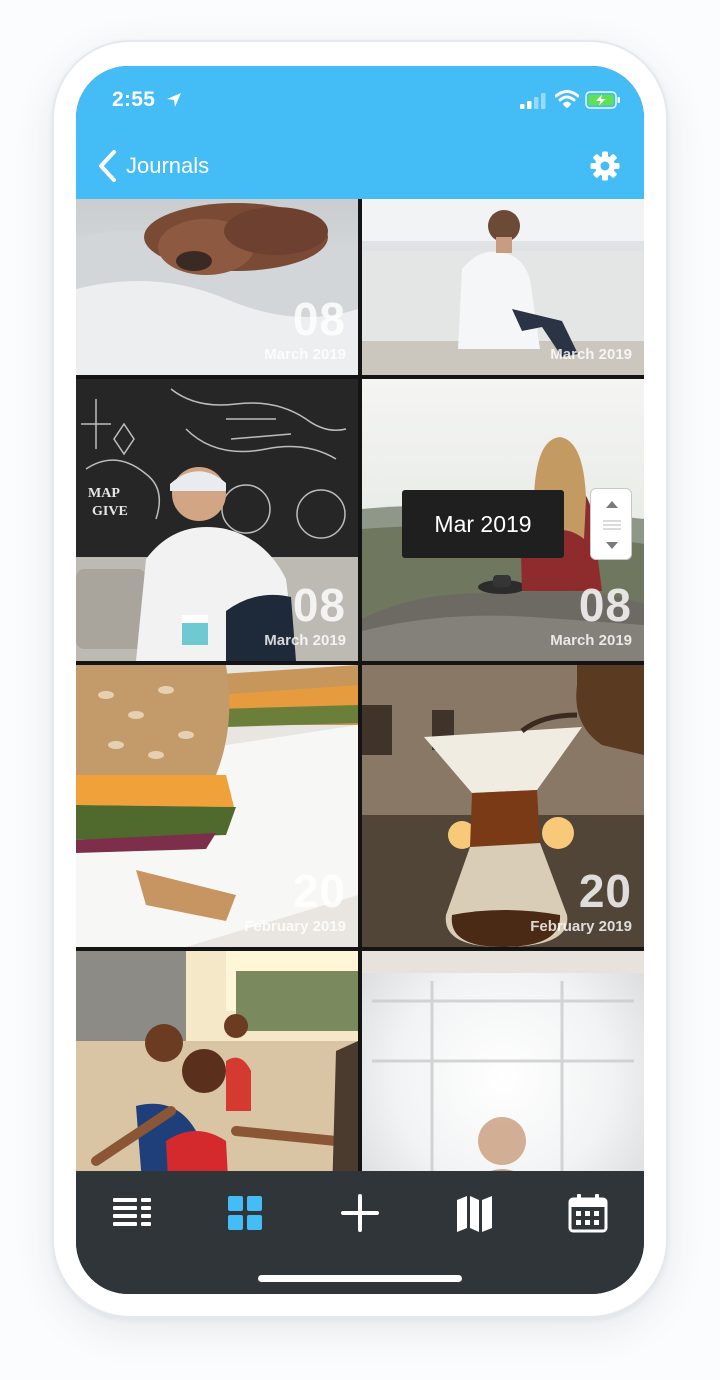 This screenshot has width=720, height=1380. What do you see at coordinates (483, 524) in the screenshot?
I see `scroll-date-tooltip: Mar 2019` at bounding box center [483, 524].